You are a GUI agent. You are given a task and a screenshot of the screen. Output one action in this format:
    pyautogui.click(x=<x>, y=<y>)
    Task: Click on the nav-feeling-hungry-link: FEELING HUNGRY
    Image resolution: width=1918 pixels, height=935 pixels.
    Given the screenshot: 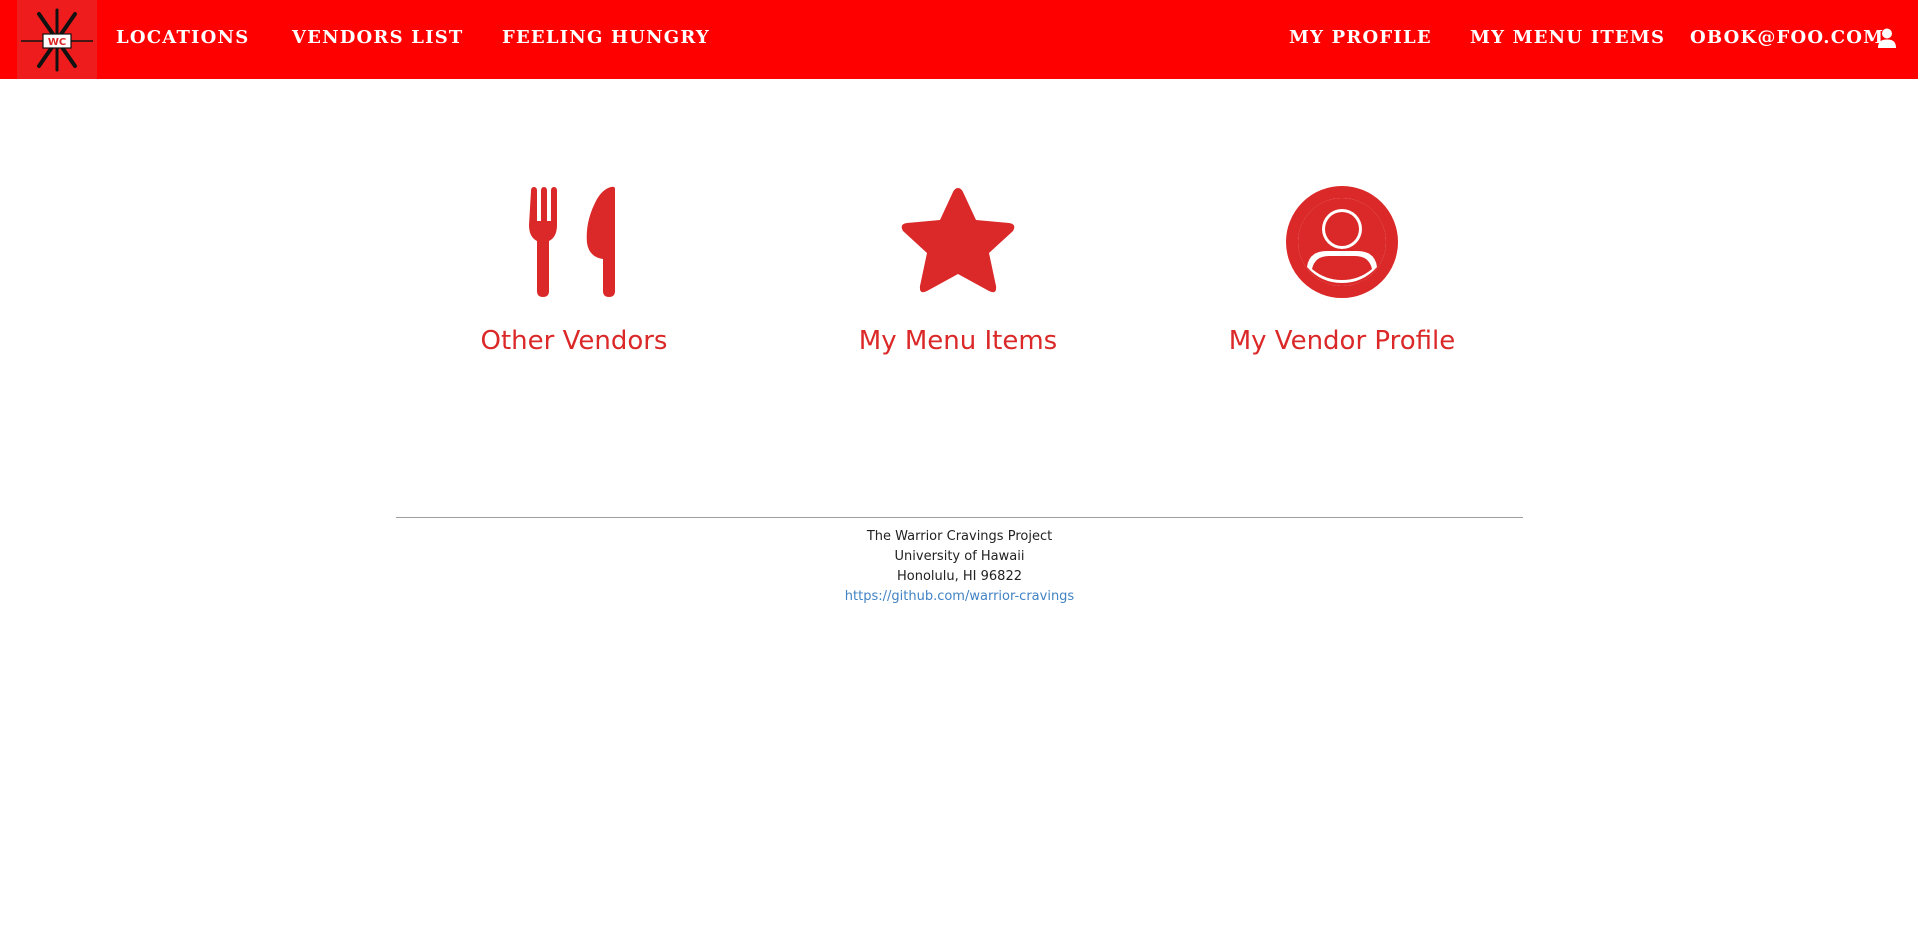 What is the action you would take?
    pyautogui.click(x=606, y=38)
    